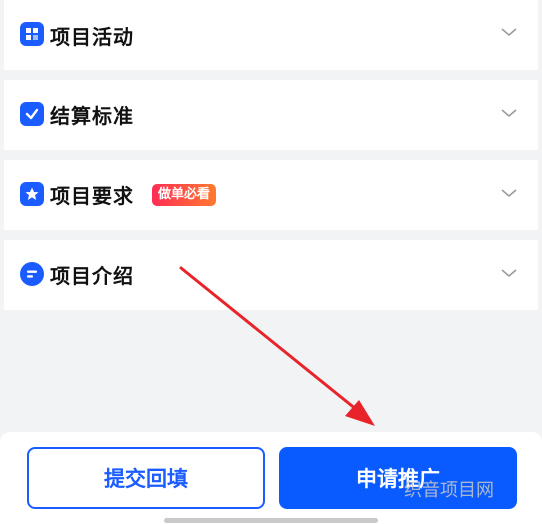 This screenshot has width=542, height=524. Describe the element at coordinates (92, 116) in the screenshot. I see `section-title: 结算标准` at that location.